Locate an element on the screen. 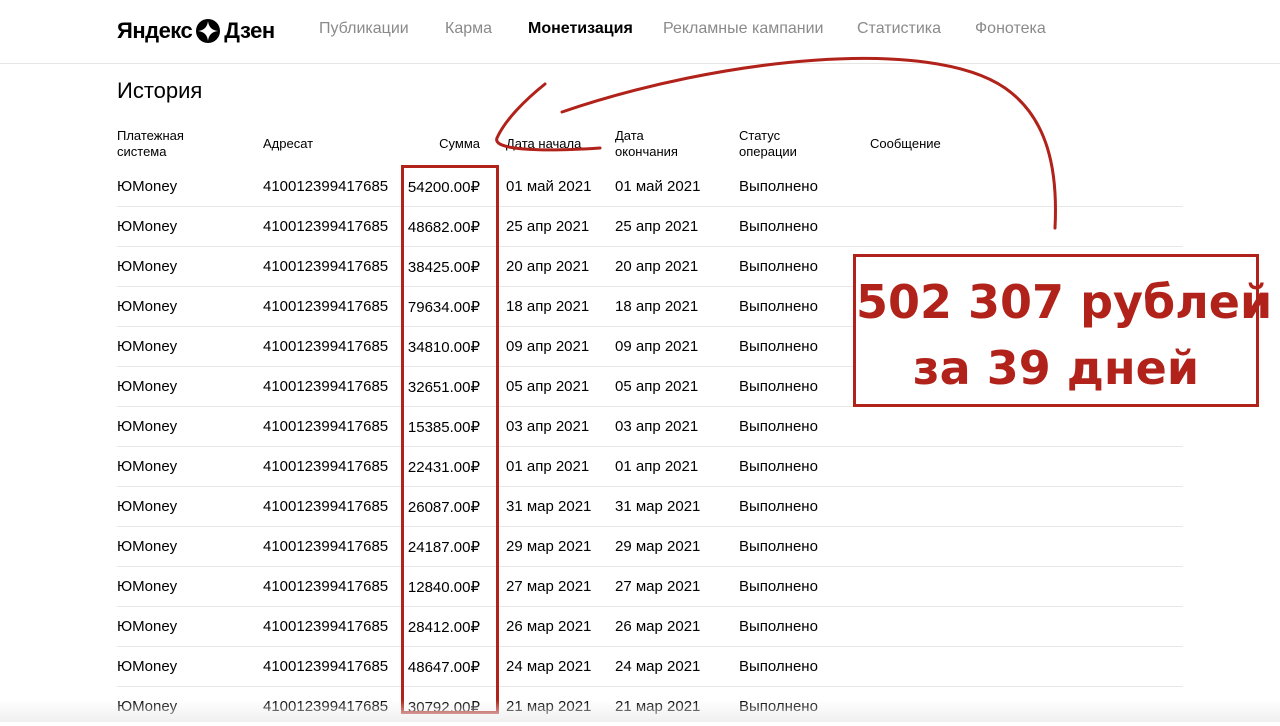 The width and height of the screenshot is (1280, 726). nav-item-monetization: Монетизация is located at coordinates (580, 29).